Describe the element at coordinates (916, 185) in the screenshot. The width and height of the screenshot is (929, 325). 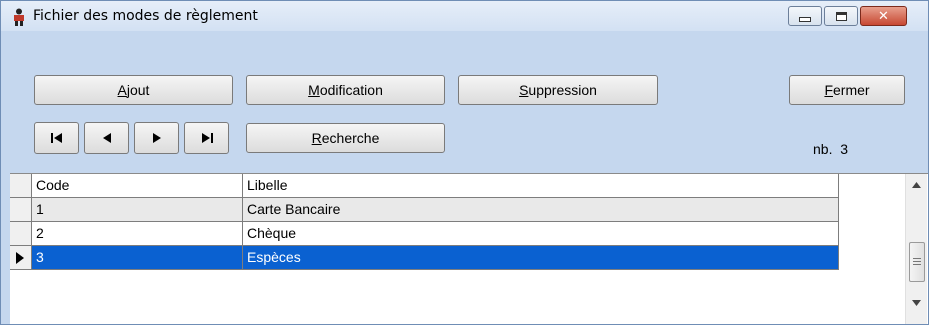
I see `scroll-up-icon` at that location.